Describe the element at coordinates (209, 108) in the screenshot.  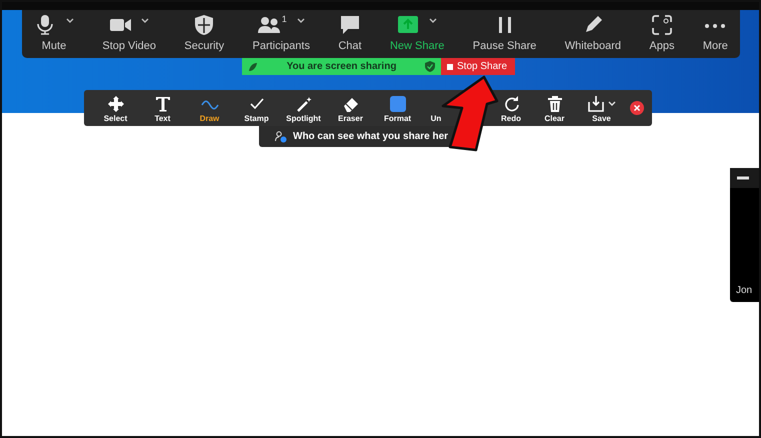
I see `annotation-tool: Draw` at that location.